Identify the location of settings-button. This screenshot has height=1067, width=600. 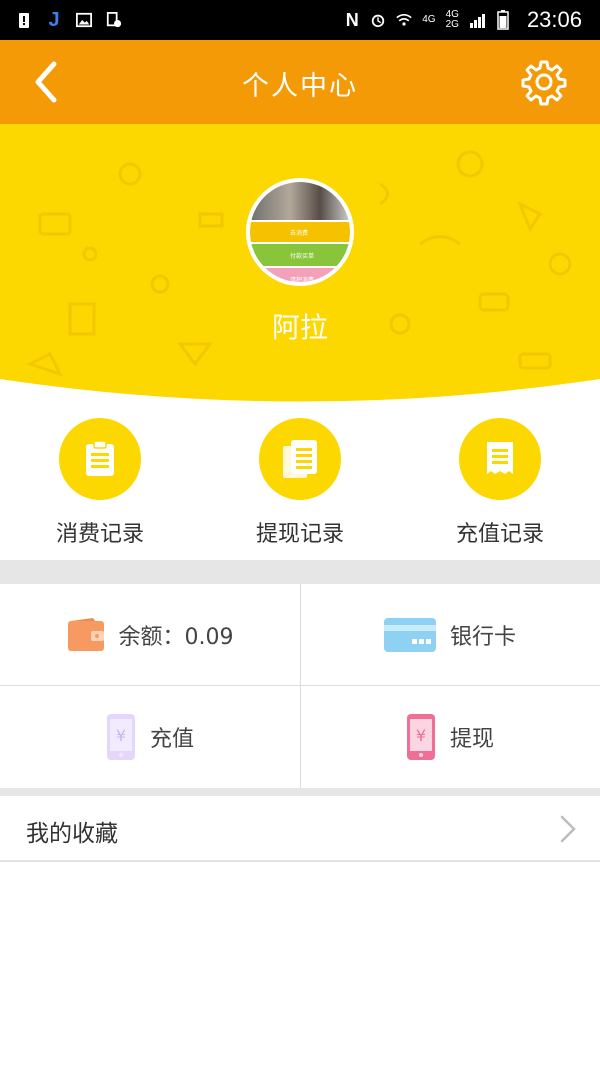
(544, 82).